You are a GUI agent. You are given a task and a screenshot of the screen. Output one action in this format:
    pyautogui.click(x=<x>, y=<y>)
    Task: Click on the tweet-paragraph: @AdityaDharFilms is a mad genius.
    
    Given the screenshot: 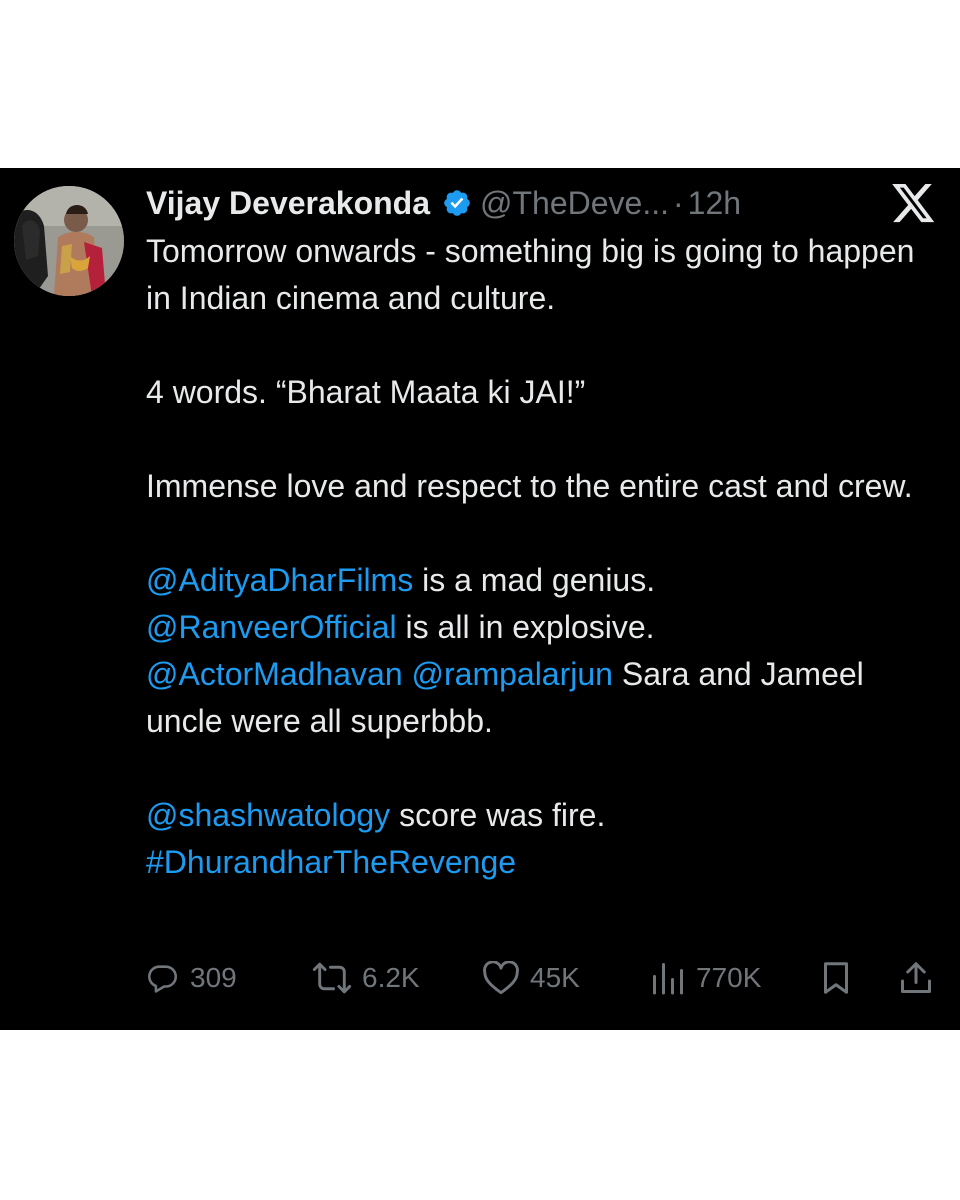 What is the action you would take?
    pyautogui.click(x=546, y=580)
    